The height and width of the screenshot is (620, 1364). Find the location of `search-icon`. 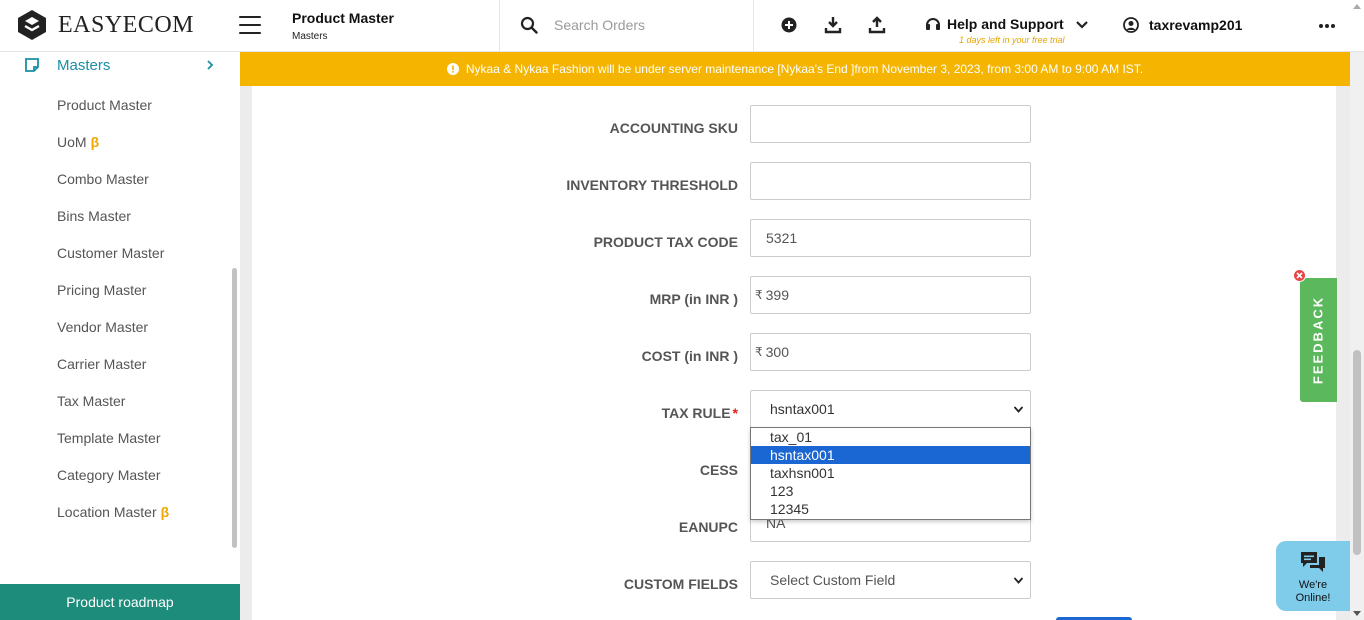

search-icon is located at coordinates (529, 25).